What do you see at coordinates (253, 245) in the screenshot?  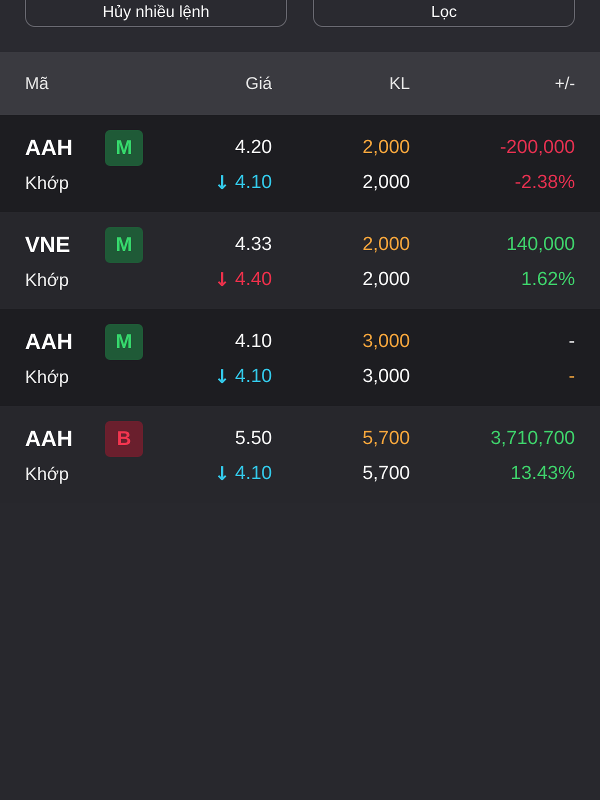 I see `order-price: 4.33` at bounding box center [253, 245].